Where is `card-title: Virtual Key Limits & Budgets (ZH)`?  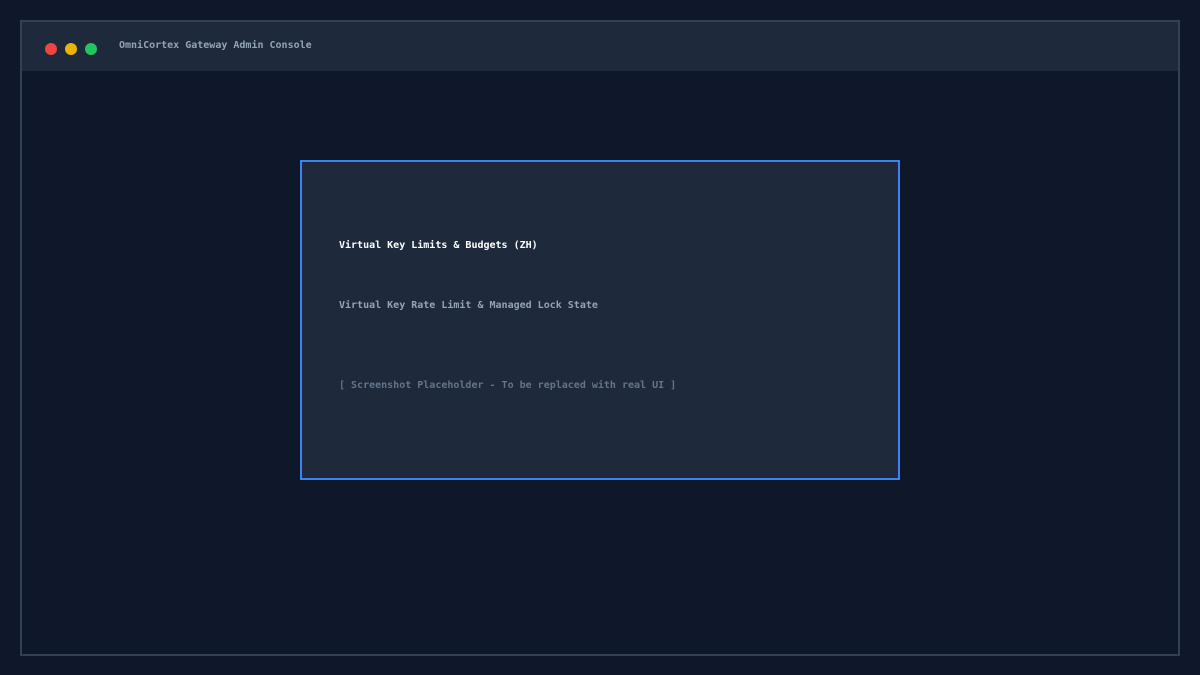
card-title: Virtual Key Limits & Budgets (ZH) is located at coordinates (438, 245).